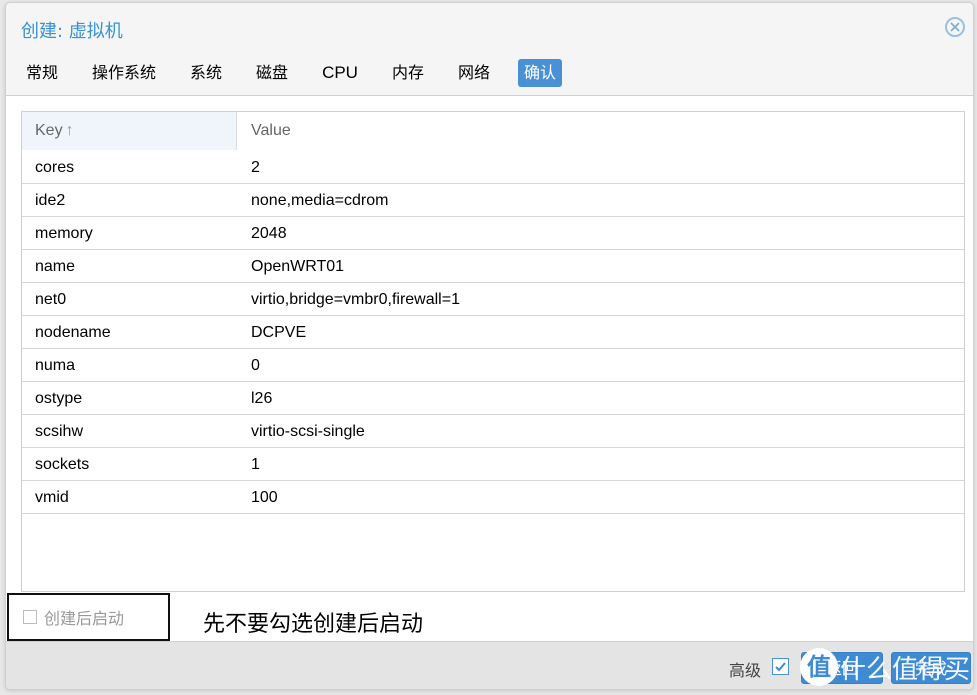 The image size is (977, 695). I want to click on row-value: 1, so click(255, 464).